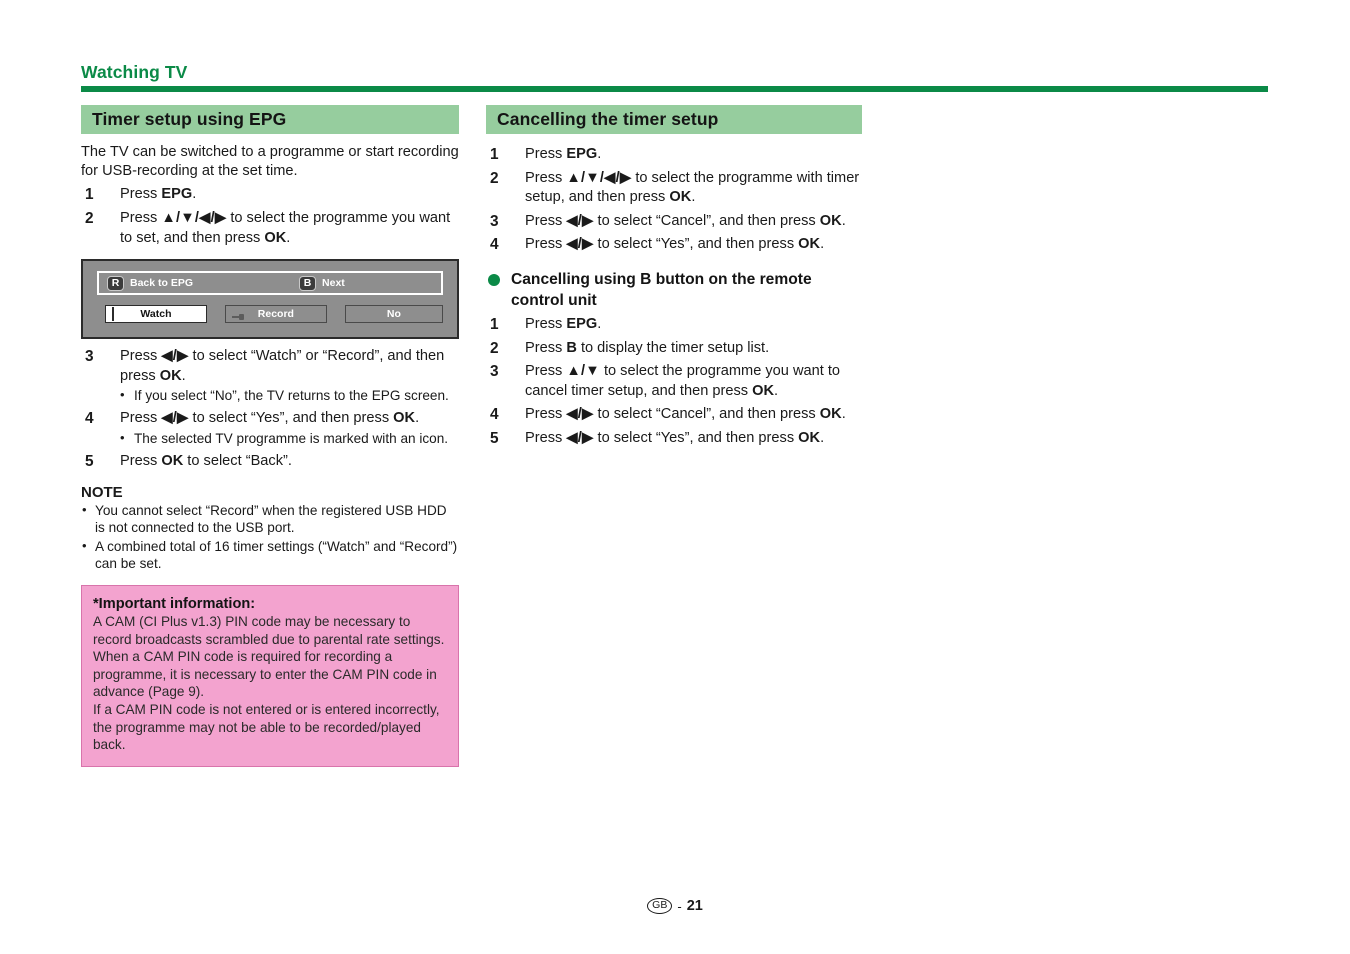 This screenshot has height=954, width=1350. I want to click on osd-key-next: B Next, so click(322, 283).